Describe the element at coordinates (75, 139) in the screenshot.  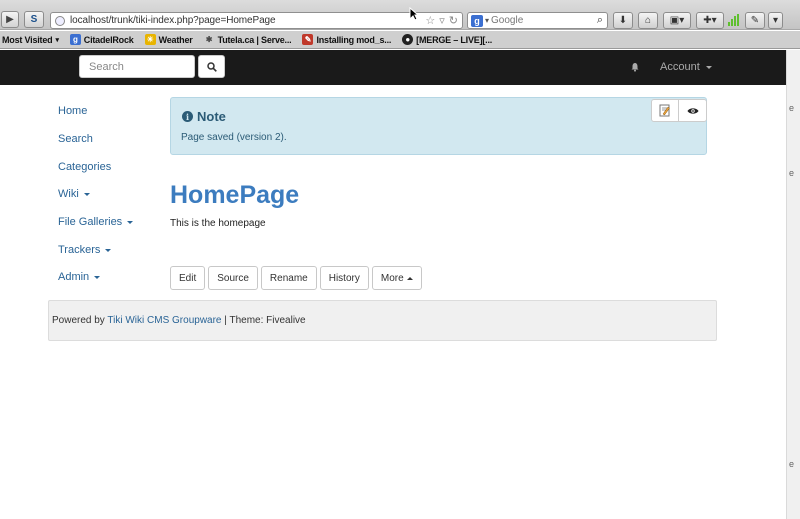
I see `sidebar-item-search: Search` at that location.